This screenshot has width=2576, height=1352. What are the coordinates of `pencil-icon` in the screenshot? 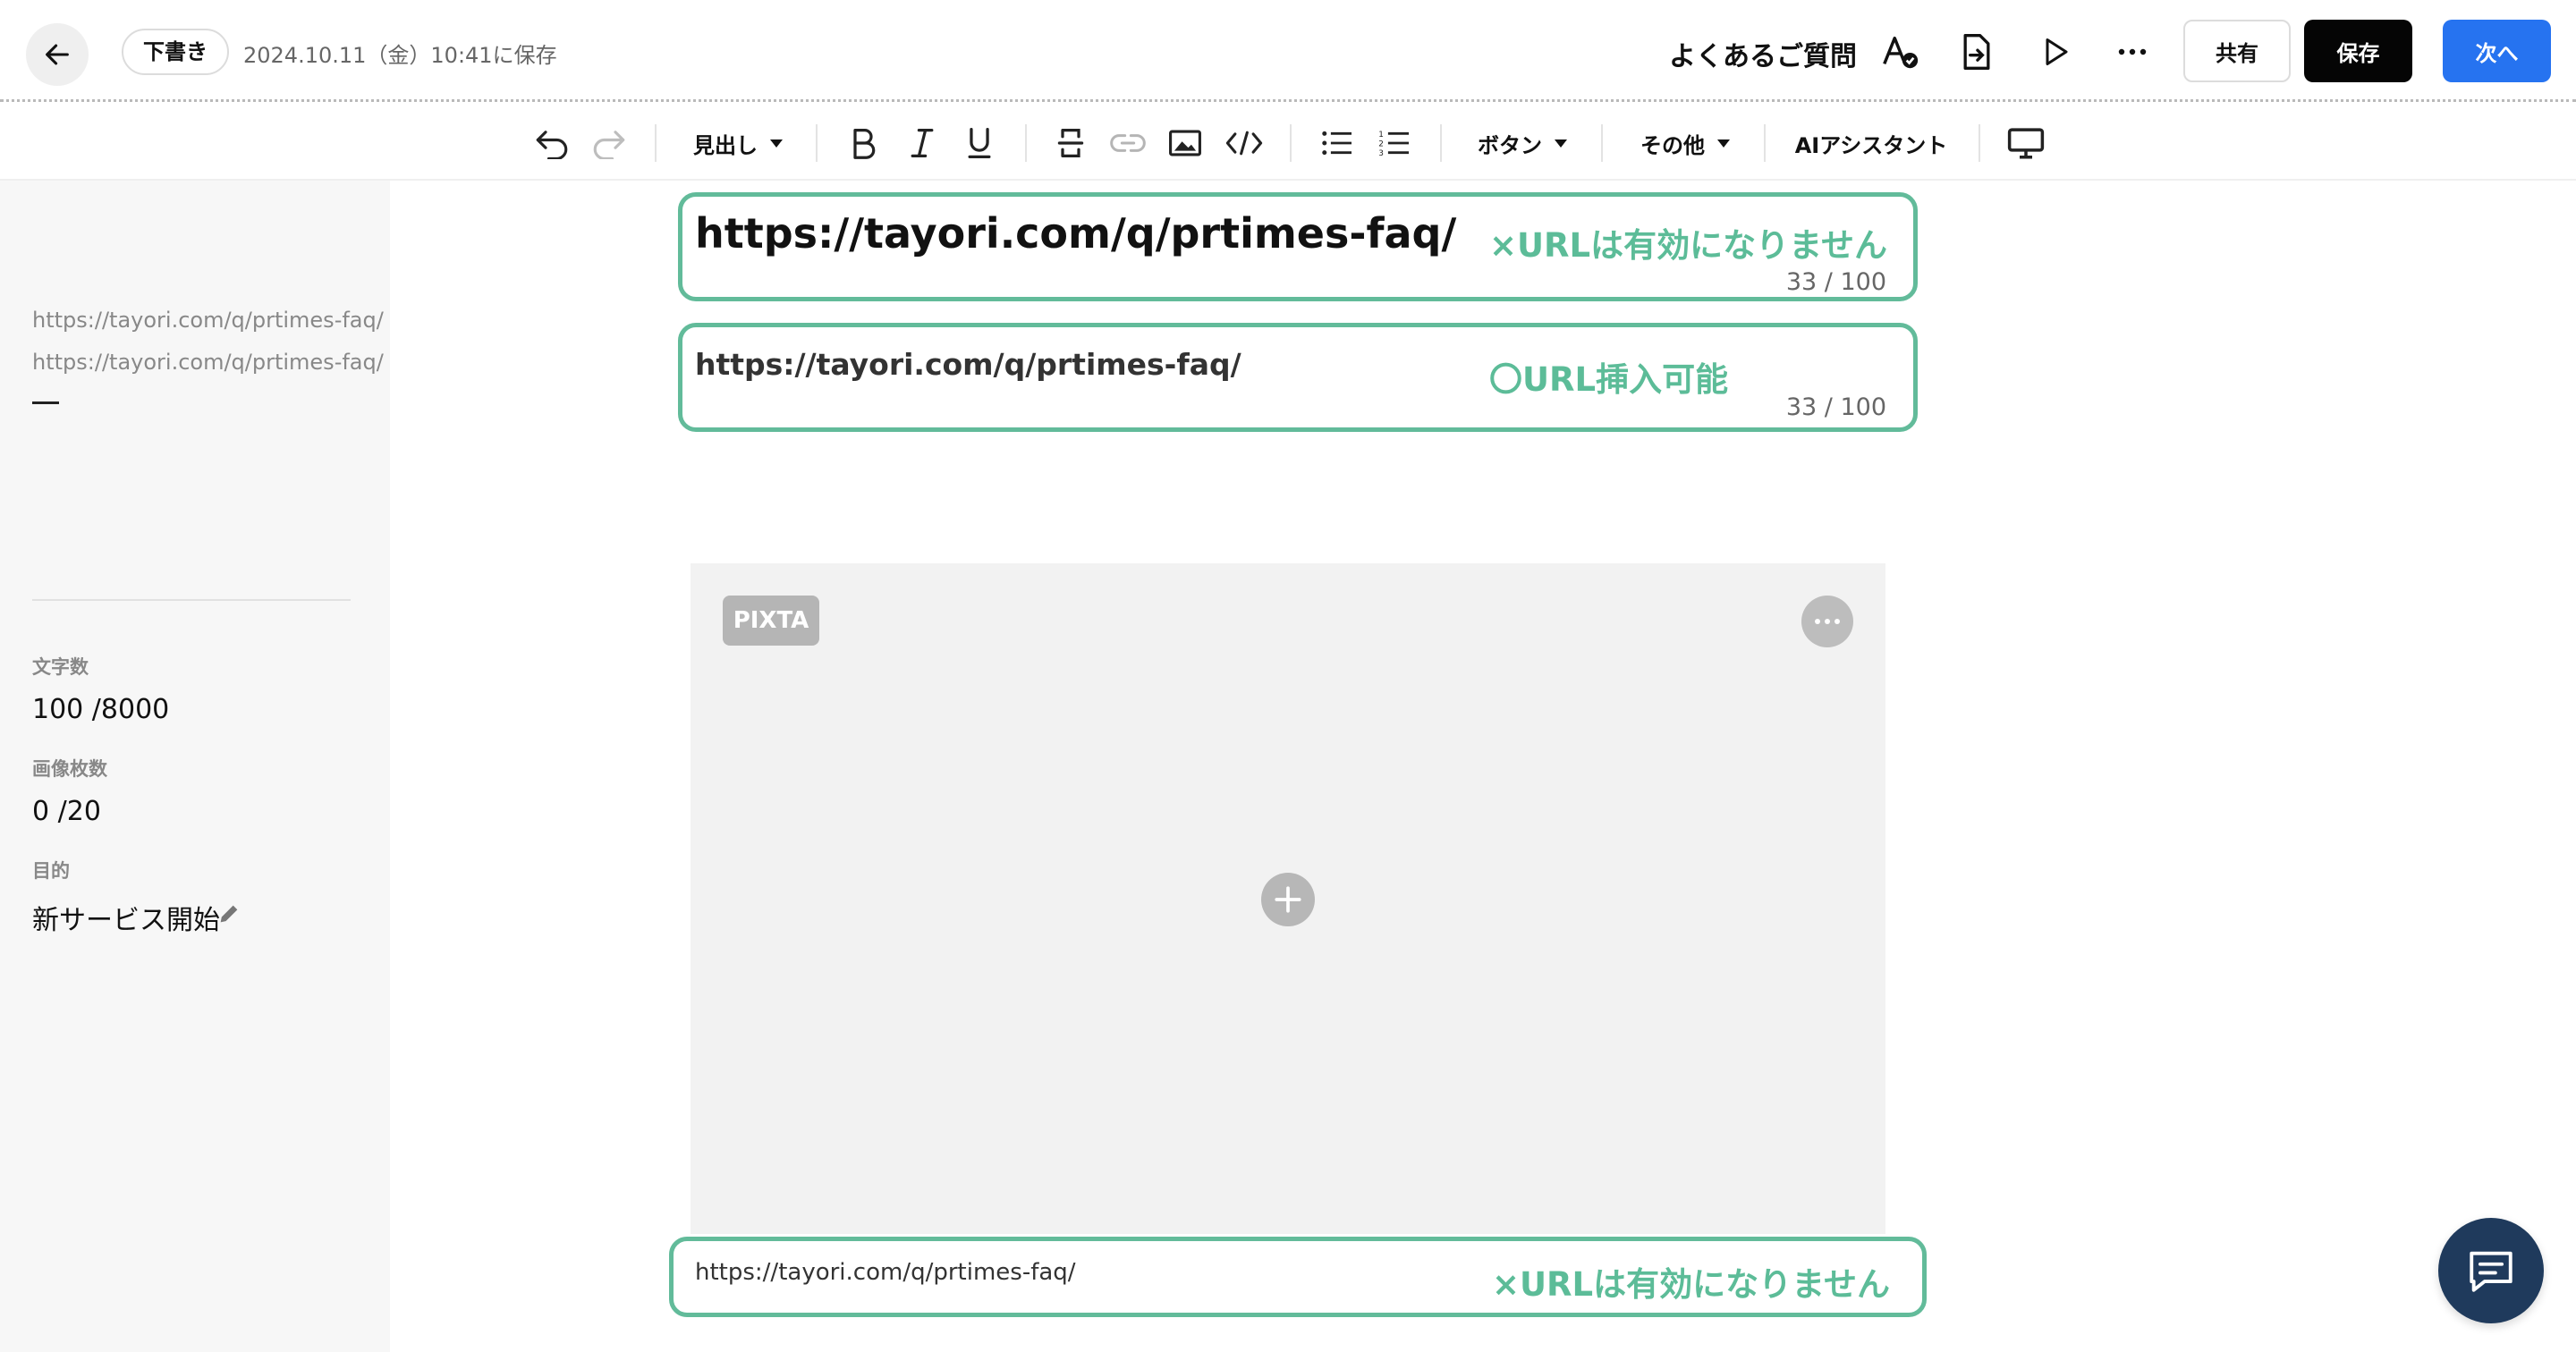 It's located at (229, 914).